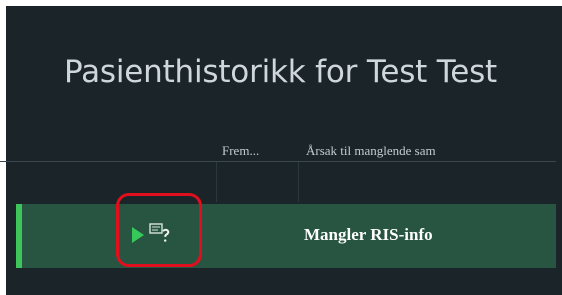 The image size is (562, 295). Describe the element at coordinates (159, 230) in the screenshot. I see `highlight-annotation` at that location.